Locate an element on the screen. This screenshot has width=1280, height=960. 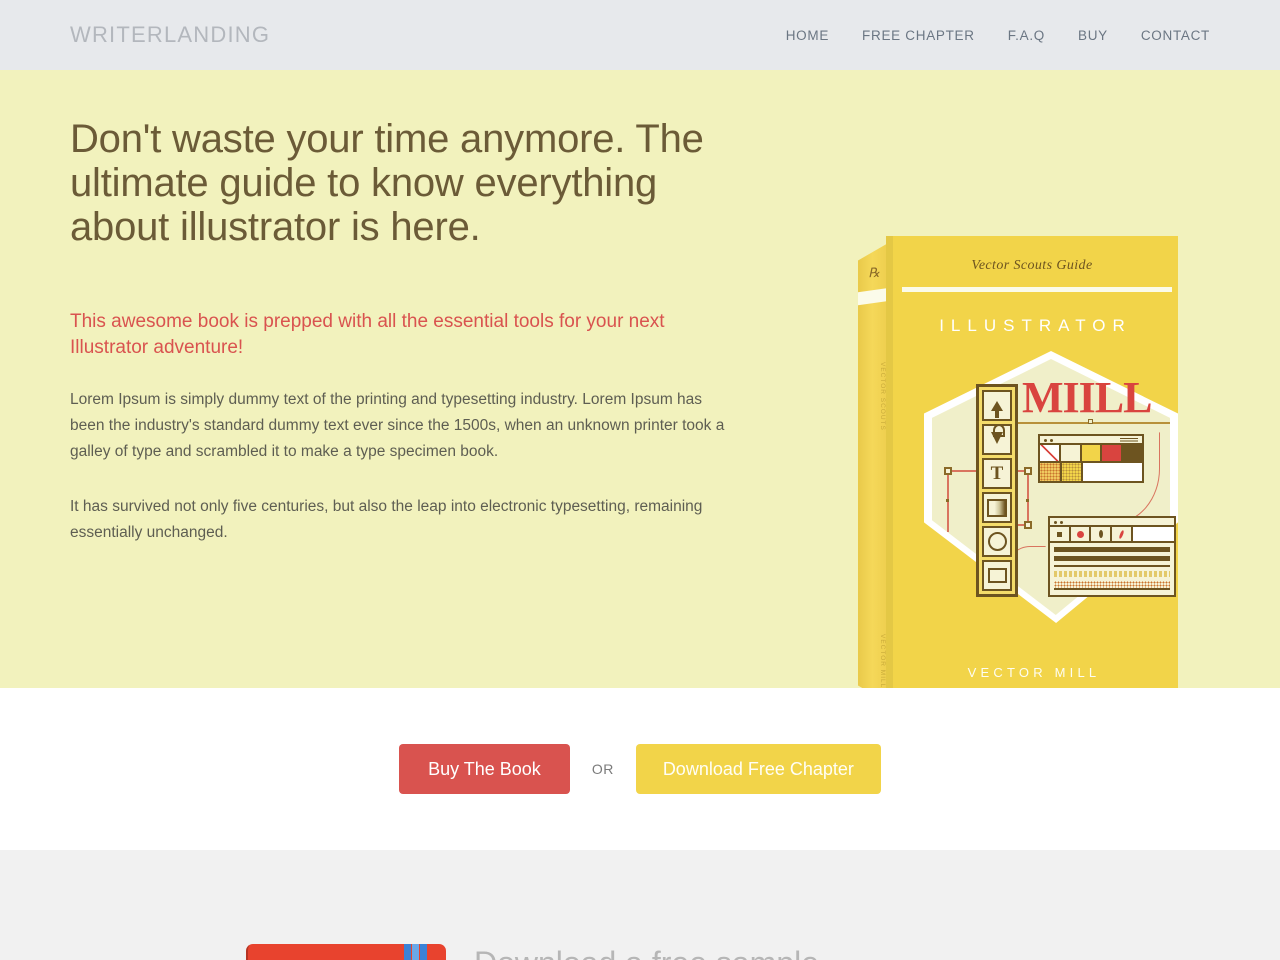
tool-ellipse-icon is located at coordinates (997, 541).